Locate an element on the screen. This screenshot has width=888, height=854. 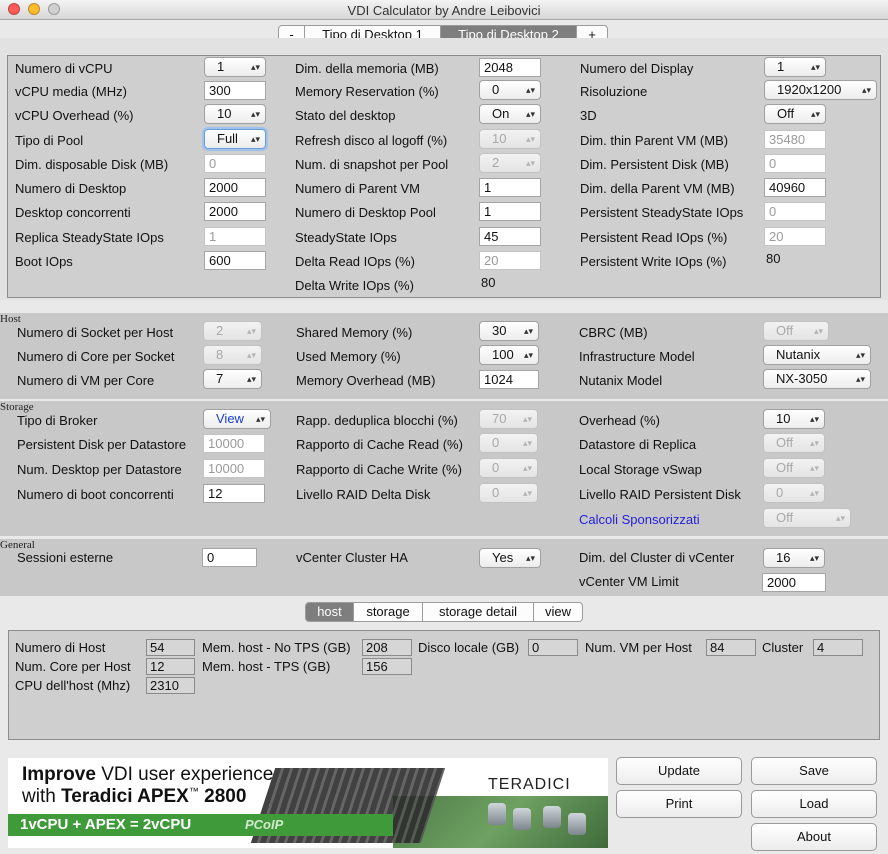
shared-memory-popup: 30 ▴▾ is located at coordinates (509, 331).